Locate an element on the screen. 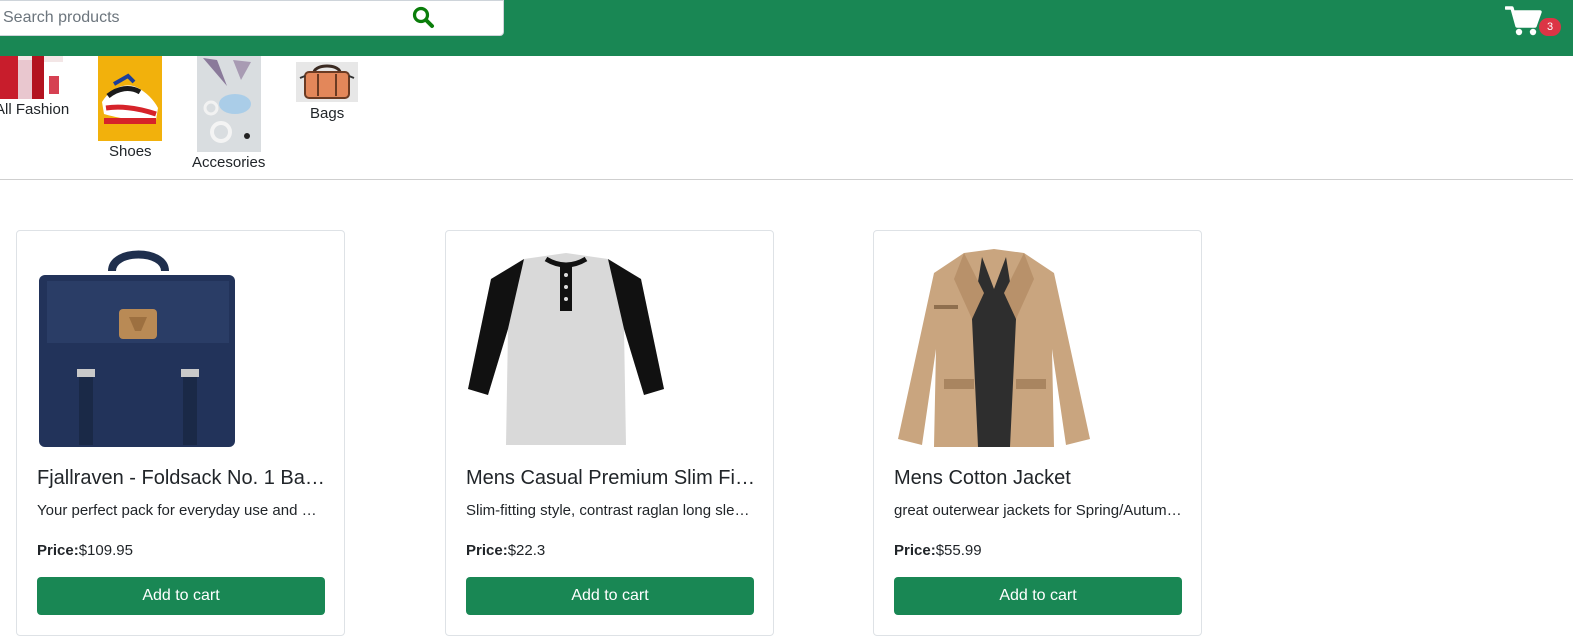 The image size is (1573, 643). product-price: Price:$22.3 is located at coordinates (505, 550).